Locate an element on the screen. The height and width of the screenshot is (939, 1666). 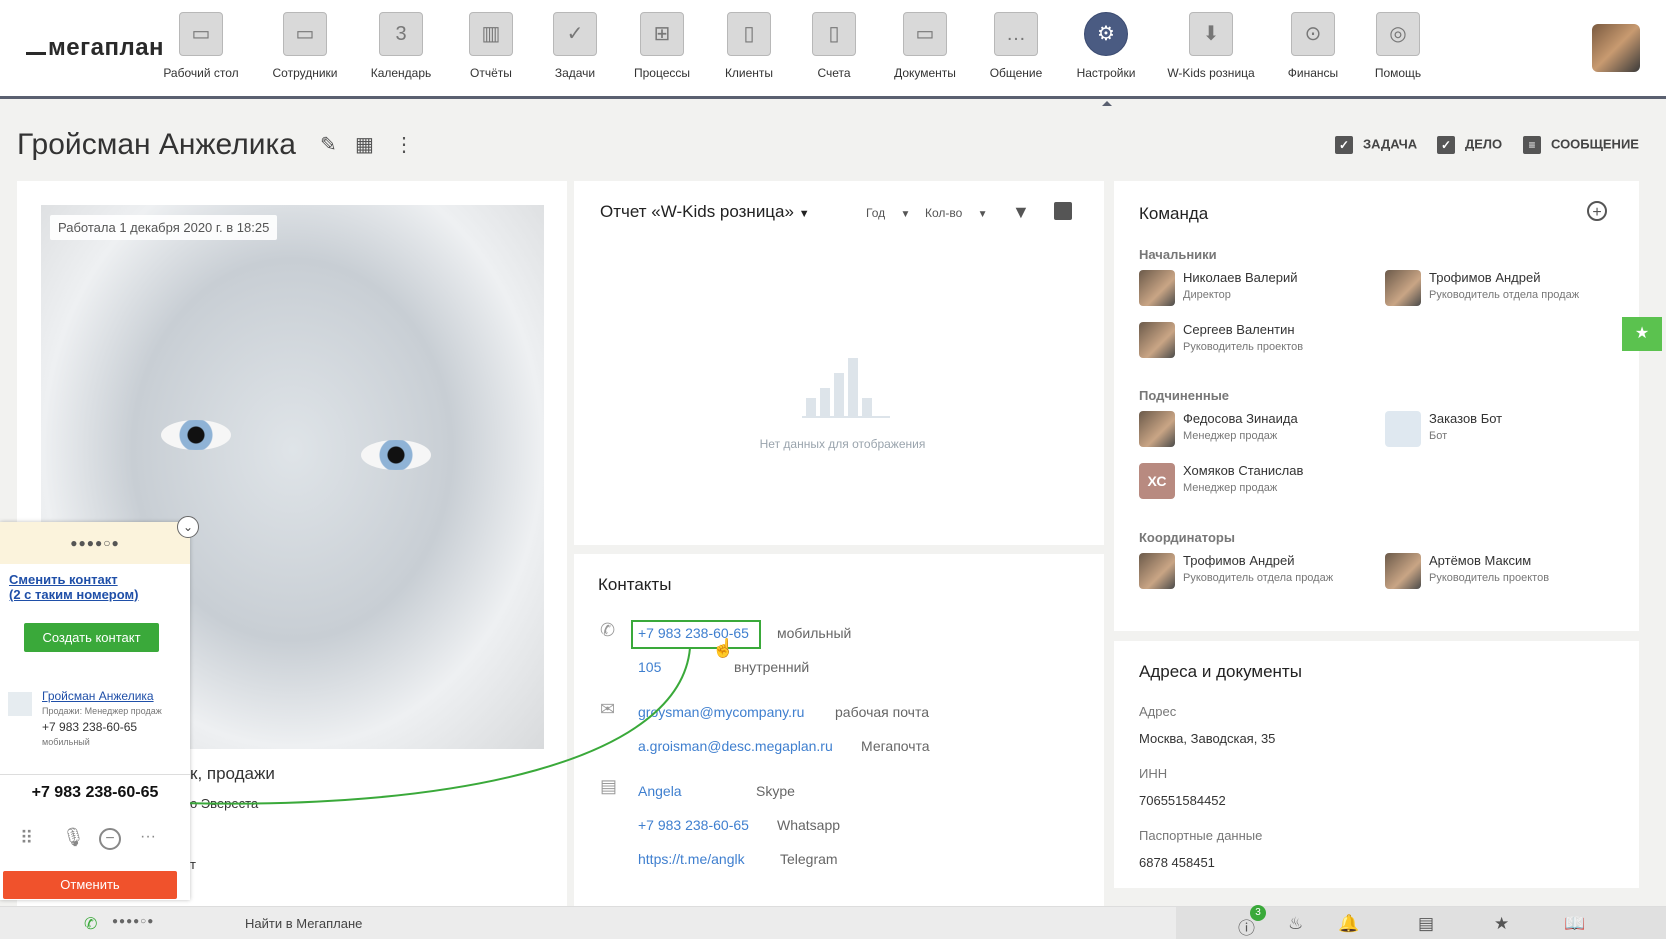
clients-icon: ▯ is located at coordinates (749, 34).